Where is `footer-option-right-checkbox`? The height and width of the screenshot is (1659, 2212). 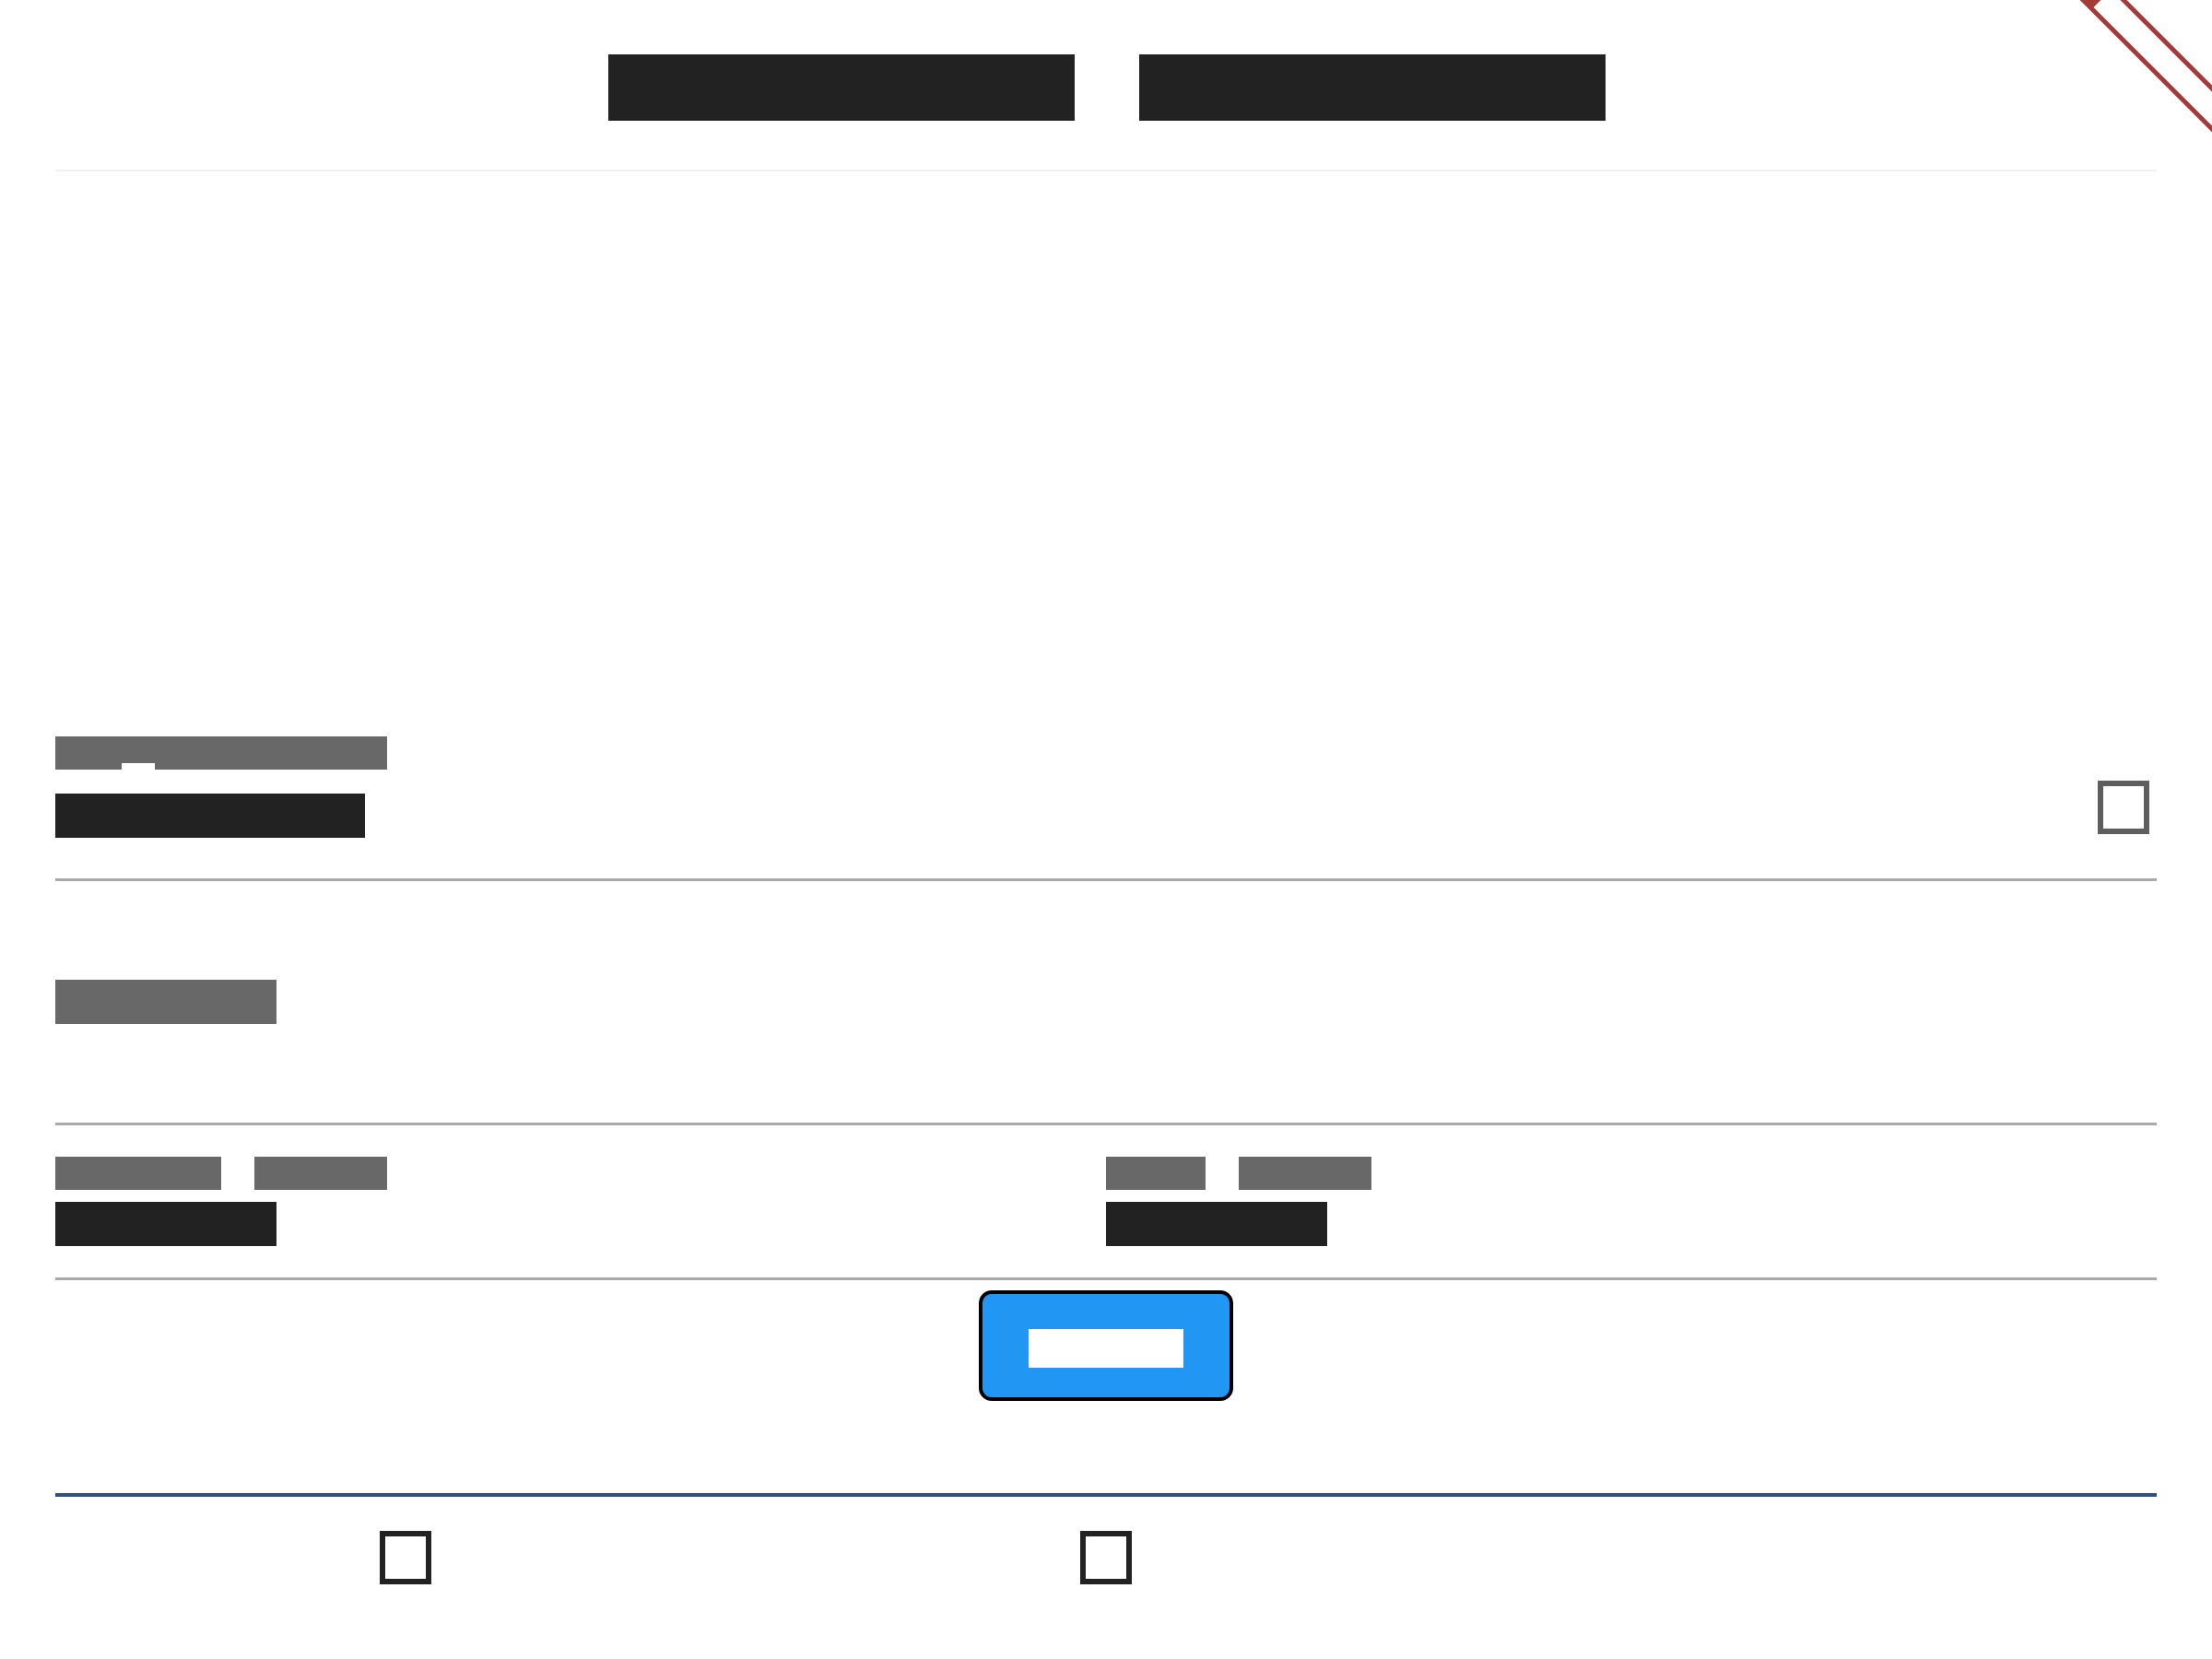 footer-option-right-checkbox is located at coordinates (1106, 1557).